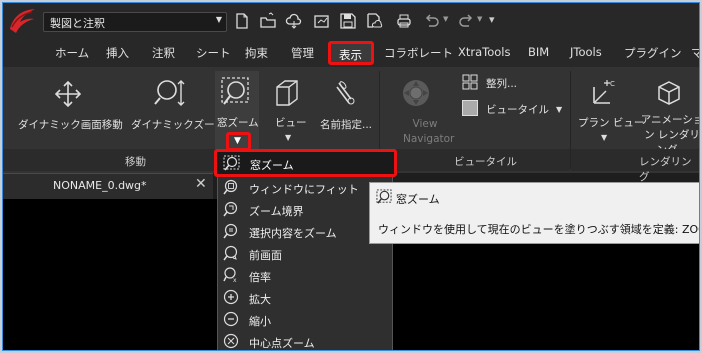 Image resolution: width=702 pixels, height=353 pixels. Describe the element at coordinates (230, 253) in the screenshot. I see `zoom-previous-icon` at that location.